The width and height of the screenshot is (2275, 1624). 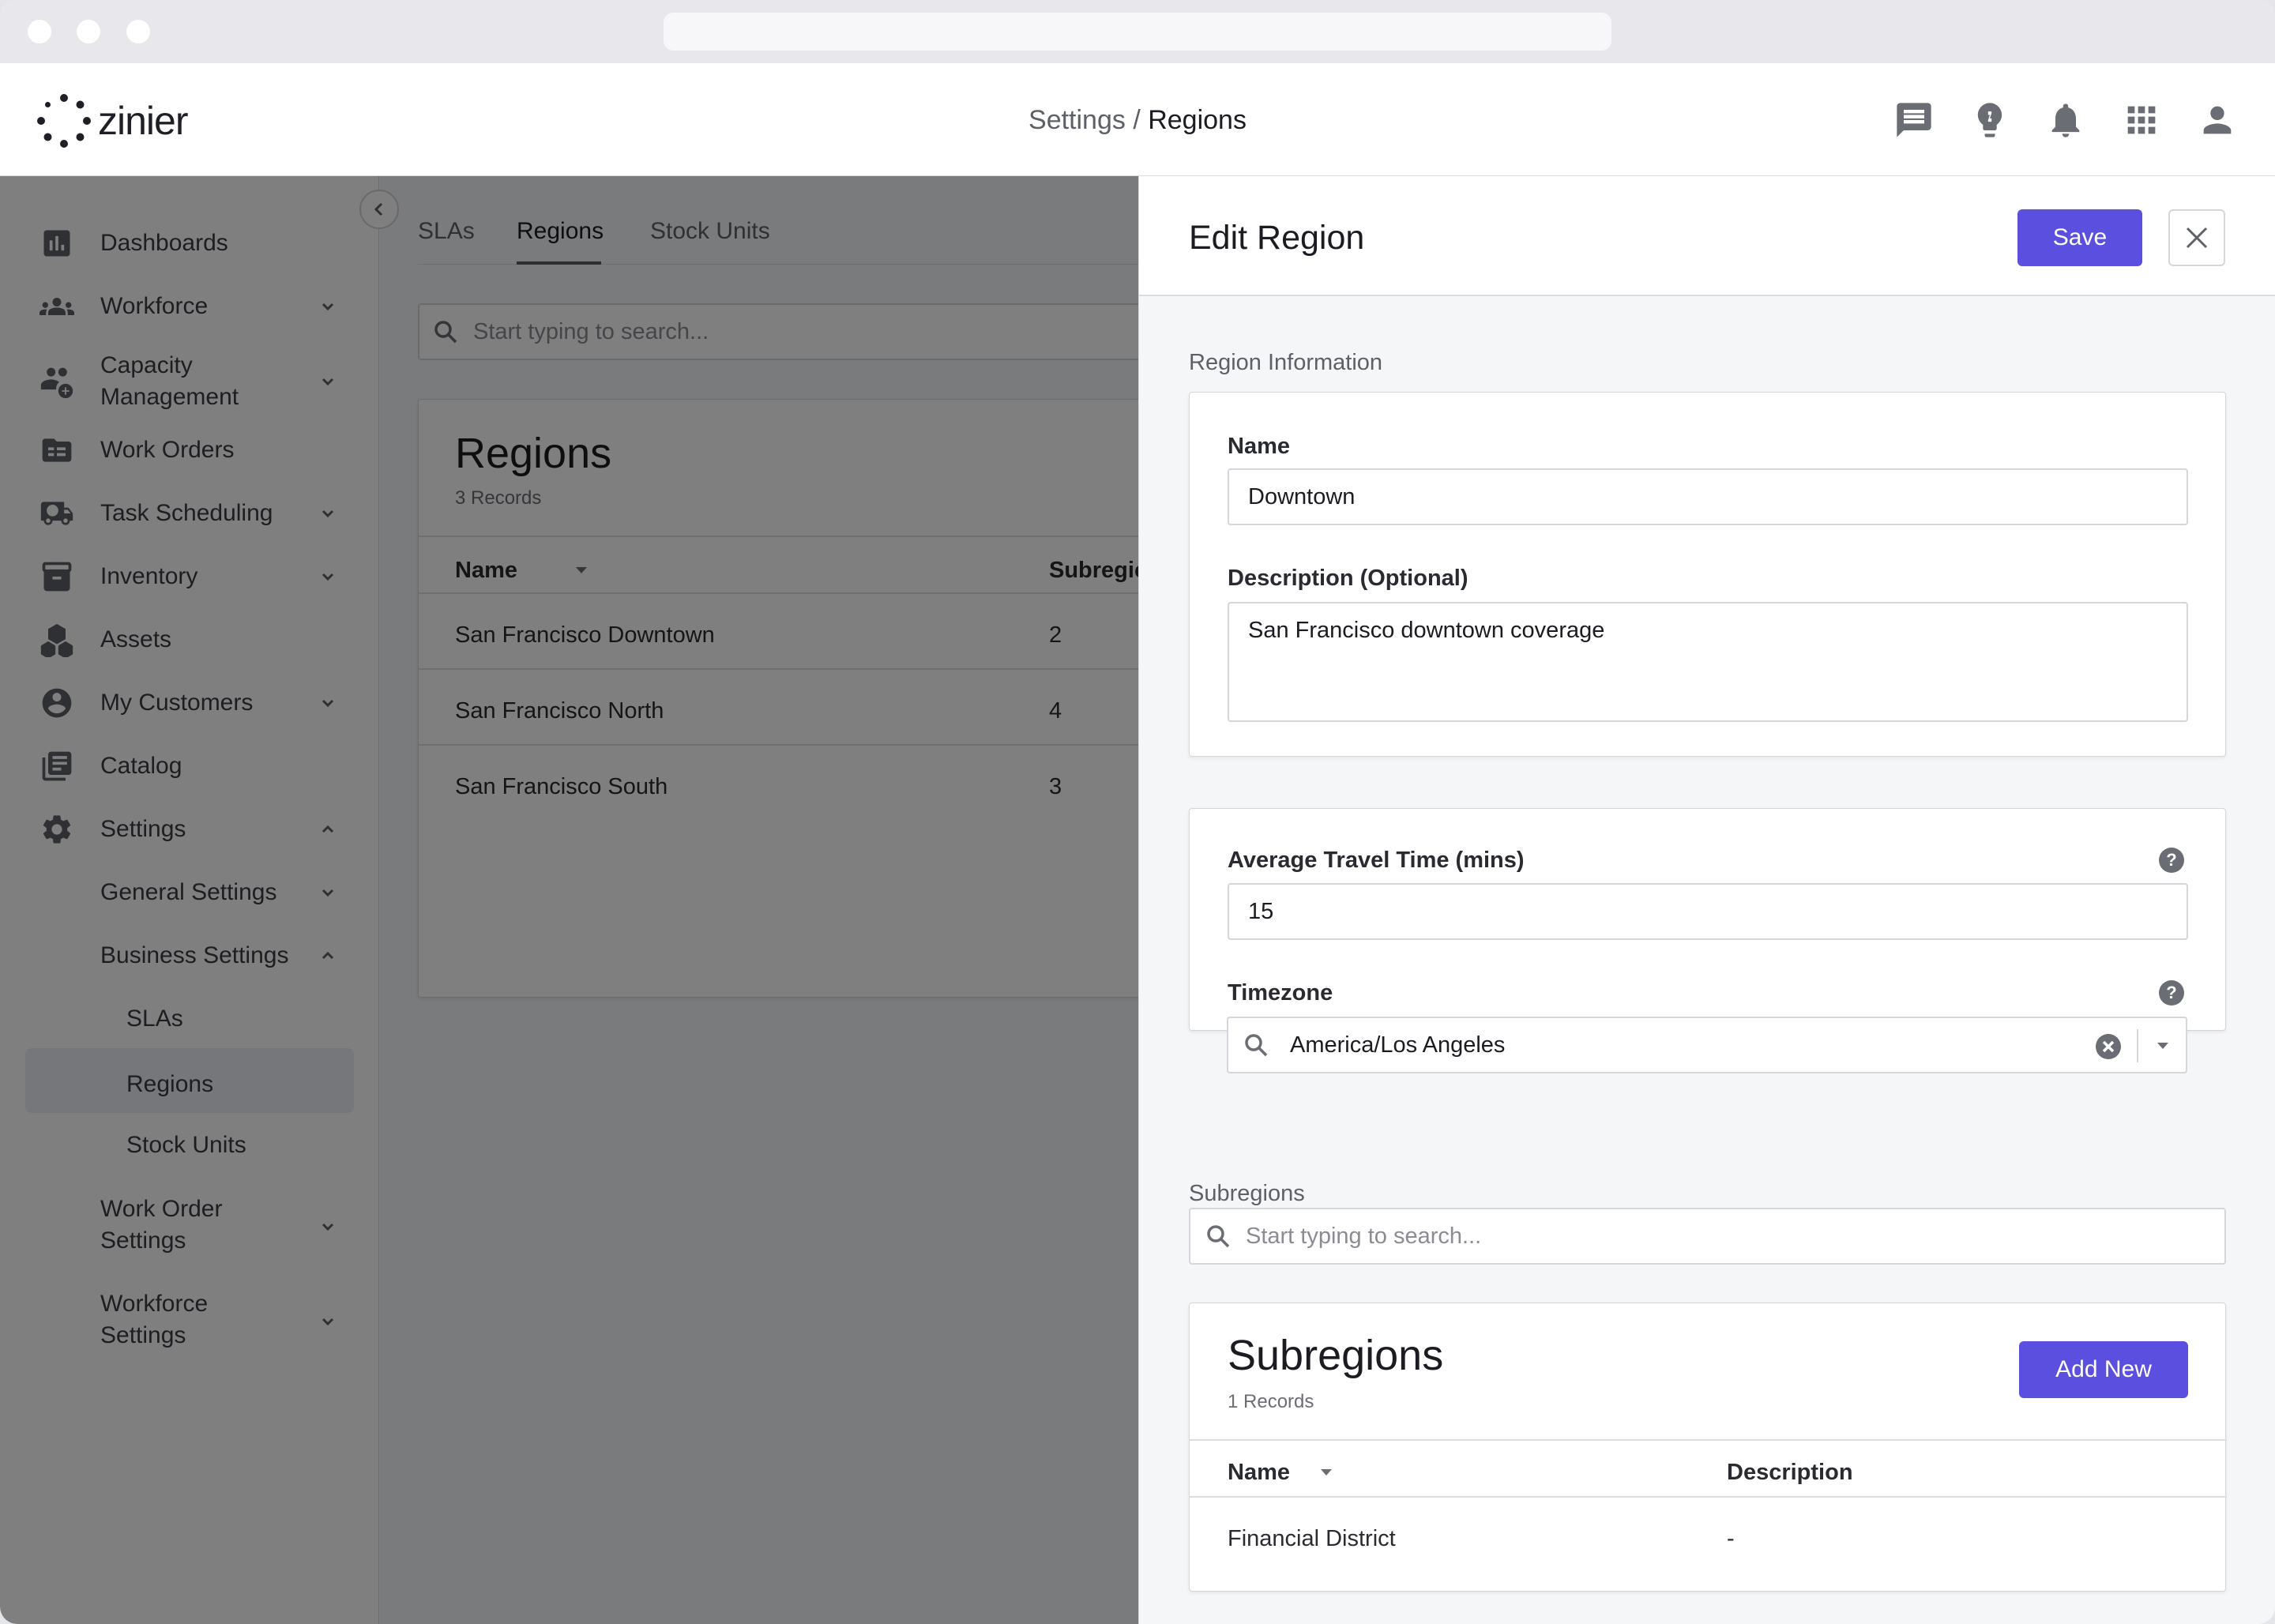 What do you see at coordinates (1247, 1193) in the screenshot?
I see `subregions-section-label: Subregions` at bounding box center [1247, 1193].